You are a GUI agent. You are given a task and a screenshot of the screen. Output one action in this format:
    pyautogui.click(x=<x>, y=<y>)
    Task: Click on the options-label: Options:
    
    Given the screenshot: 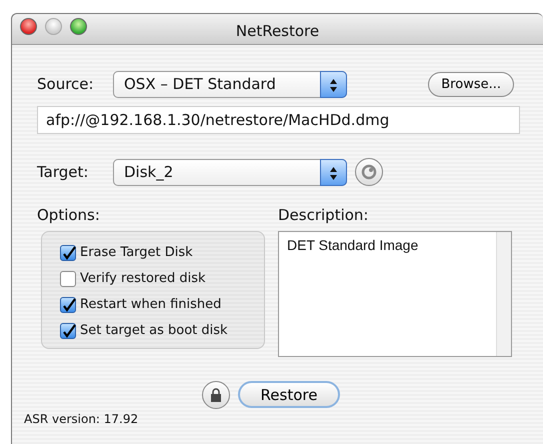 What is the action you would take?
    pyautogui.click(x=69, y=215)
    